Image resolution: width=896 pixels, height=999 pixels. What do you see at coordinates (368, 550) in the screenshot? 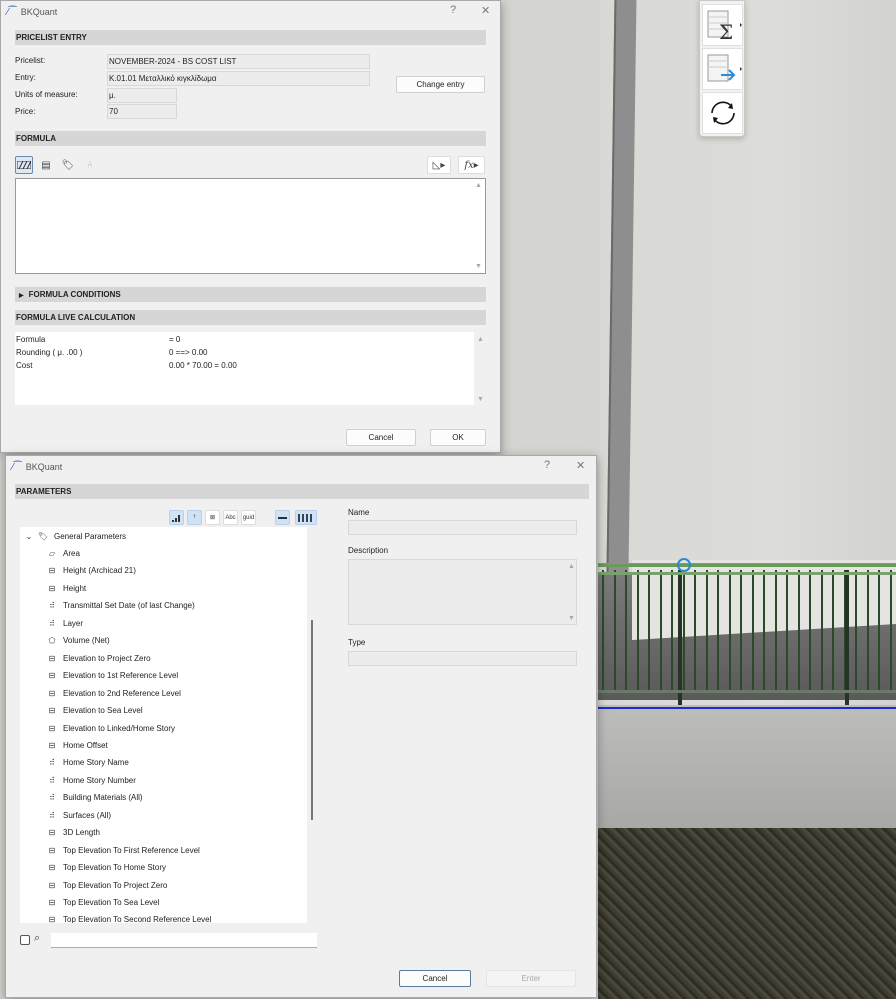
I see `description-label: Description` at bounding box center [368, 550].